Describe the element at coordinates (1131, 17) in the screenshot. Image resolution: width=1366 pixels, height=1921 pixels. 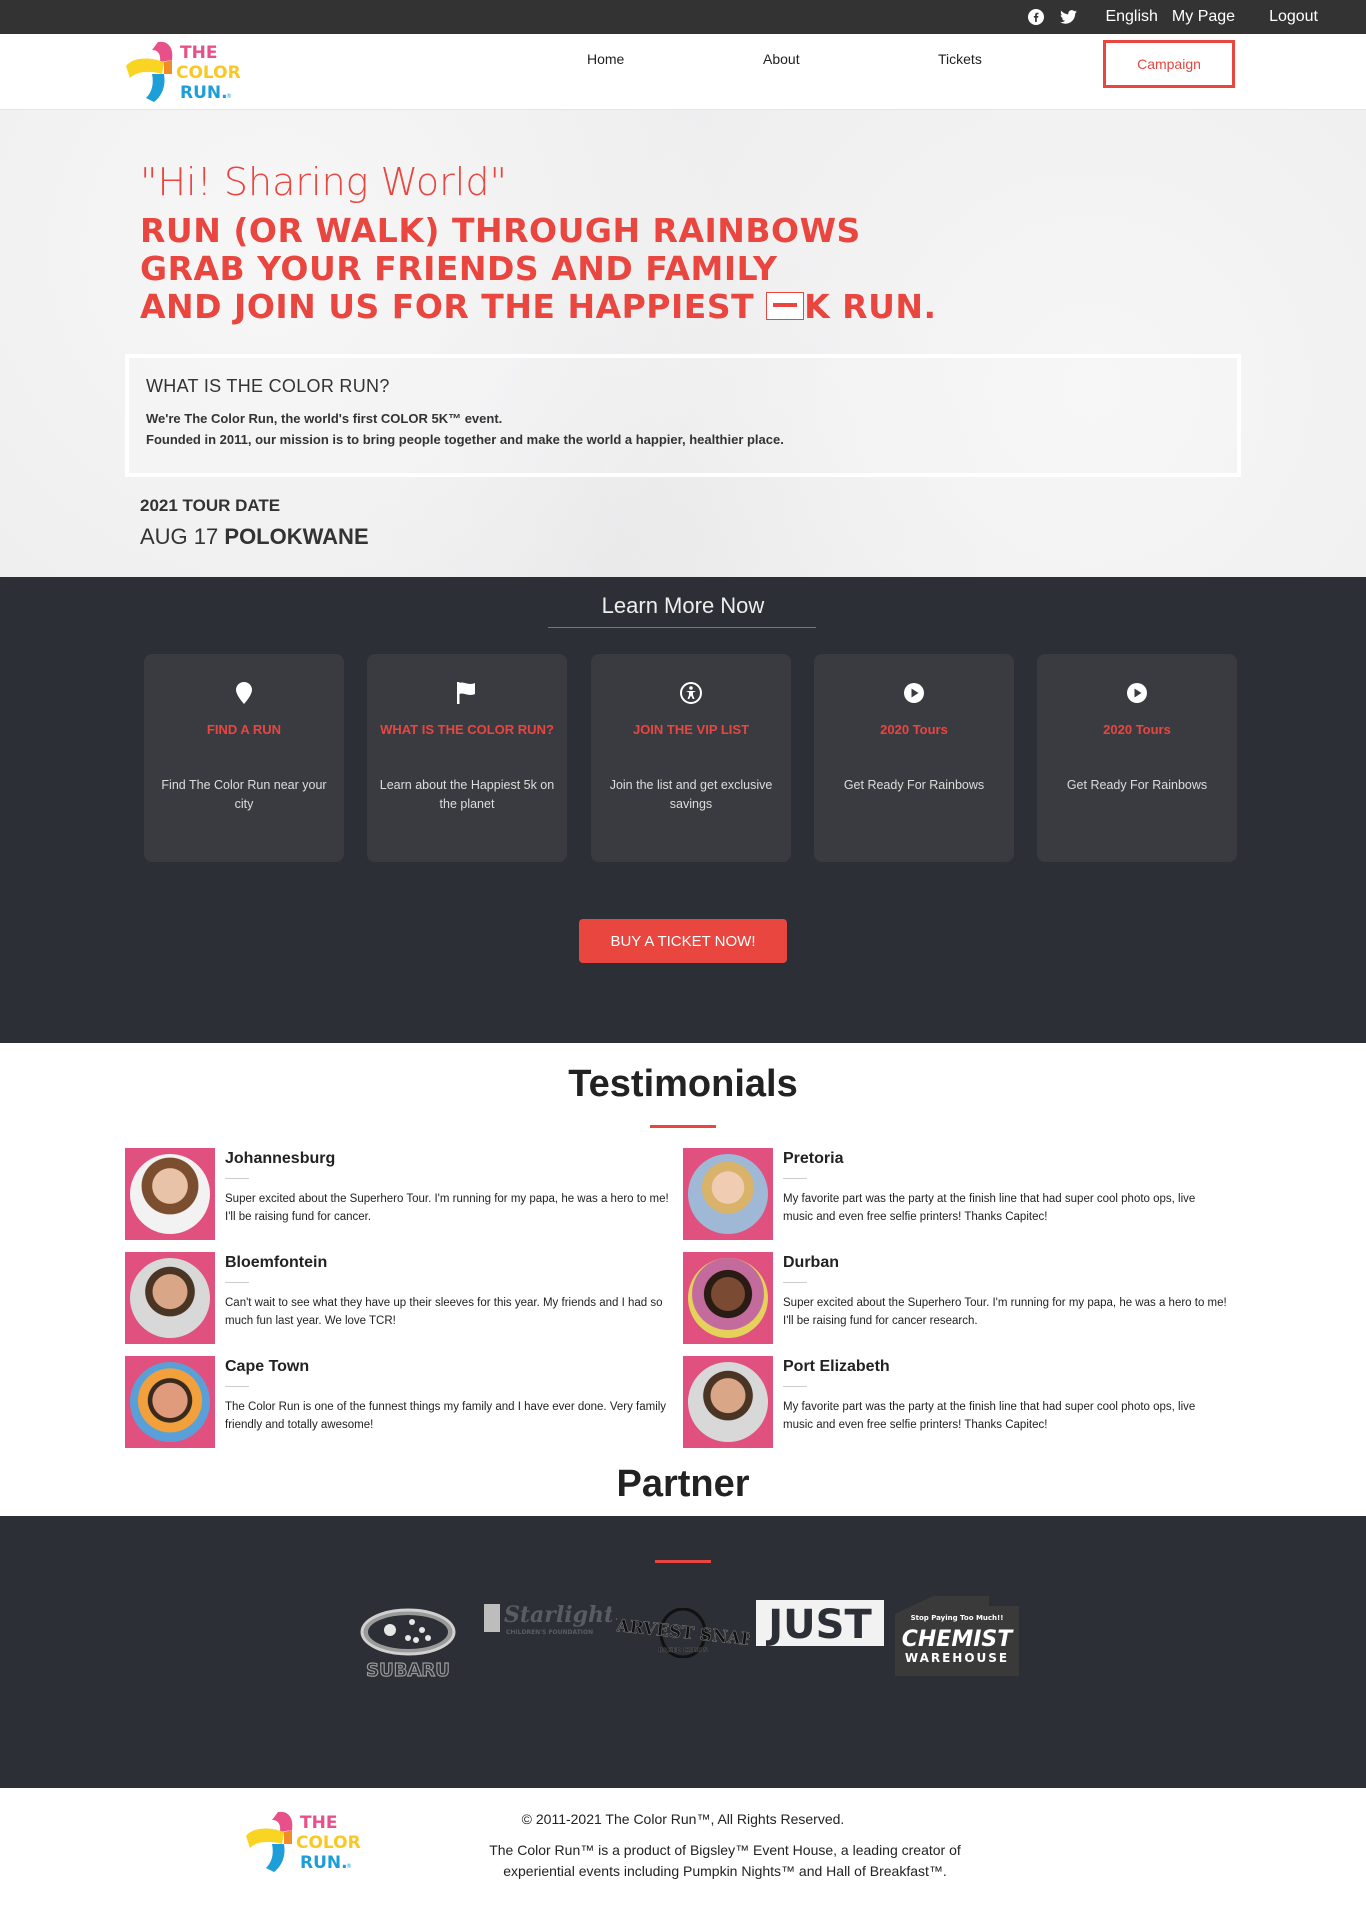
I see `language-selector: English` at that location.